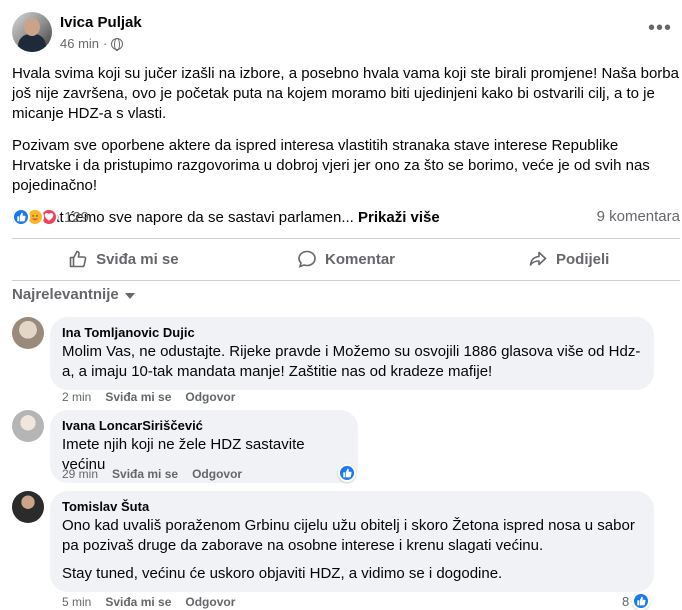 The width and height of the screenshot is (682, 610). I want to click on share-arrow-icon, so click(538, 258).